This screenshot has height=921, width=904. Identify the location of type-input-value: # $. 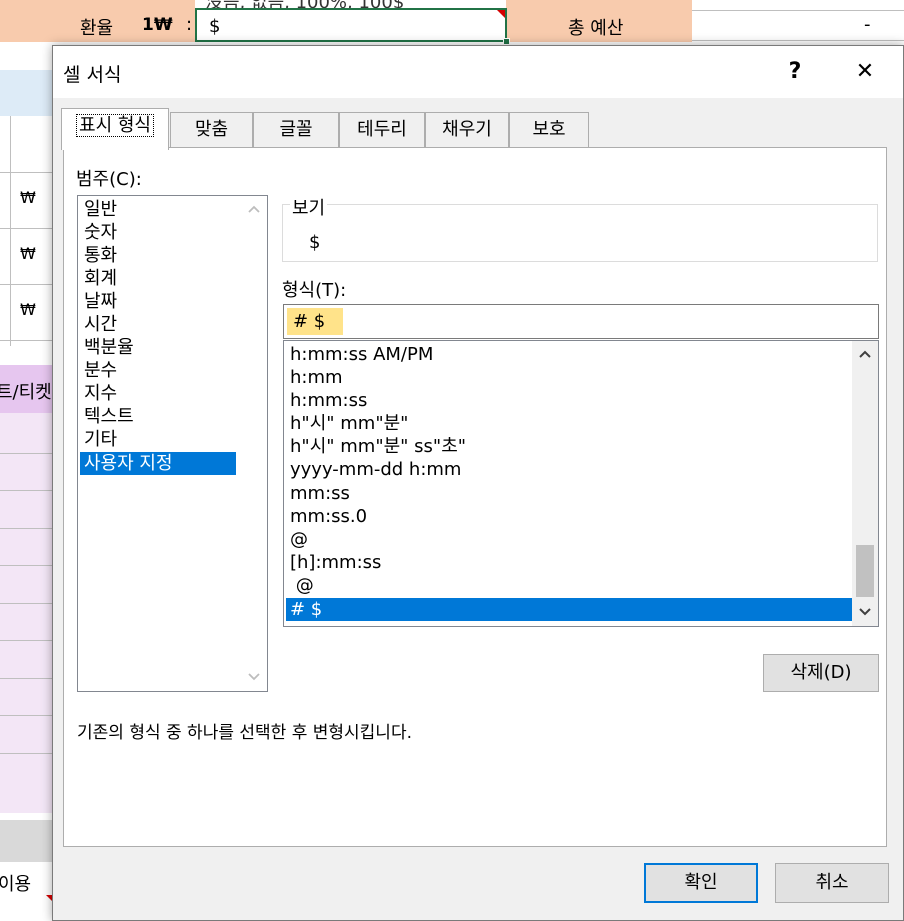
(315, 321).